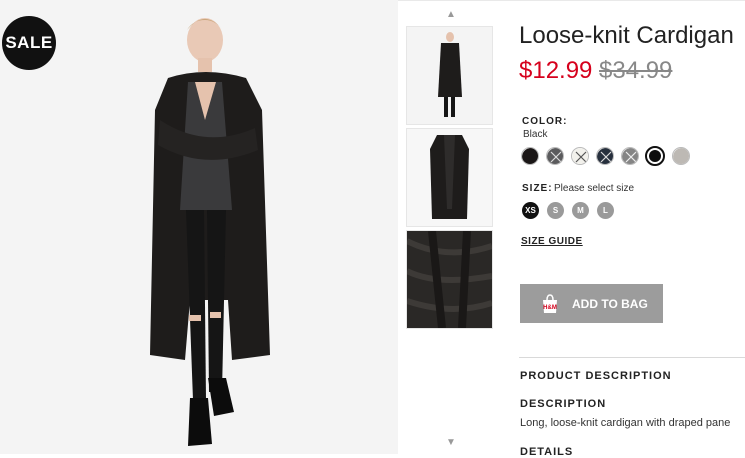 Image resolution: width=745 pixels, height=458 pixels. I want to click on size-guide-link: SIZE GUIDE, so click(552, 241).